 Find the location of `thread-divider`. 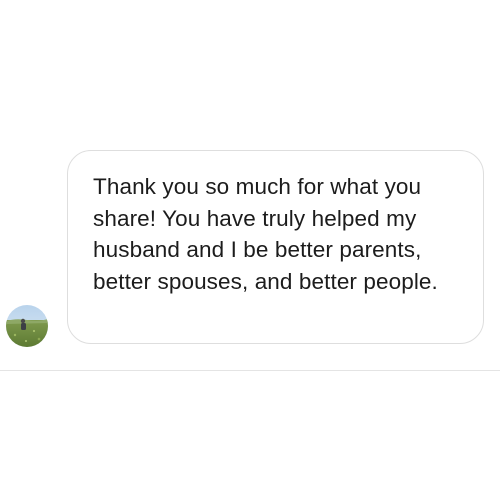

thread-divider is located at coordinates (250, 370).